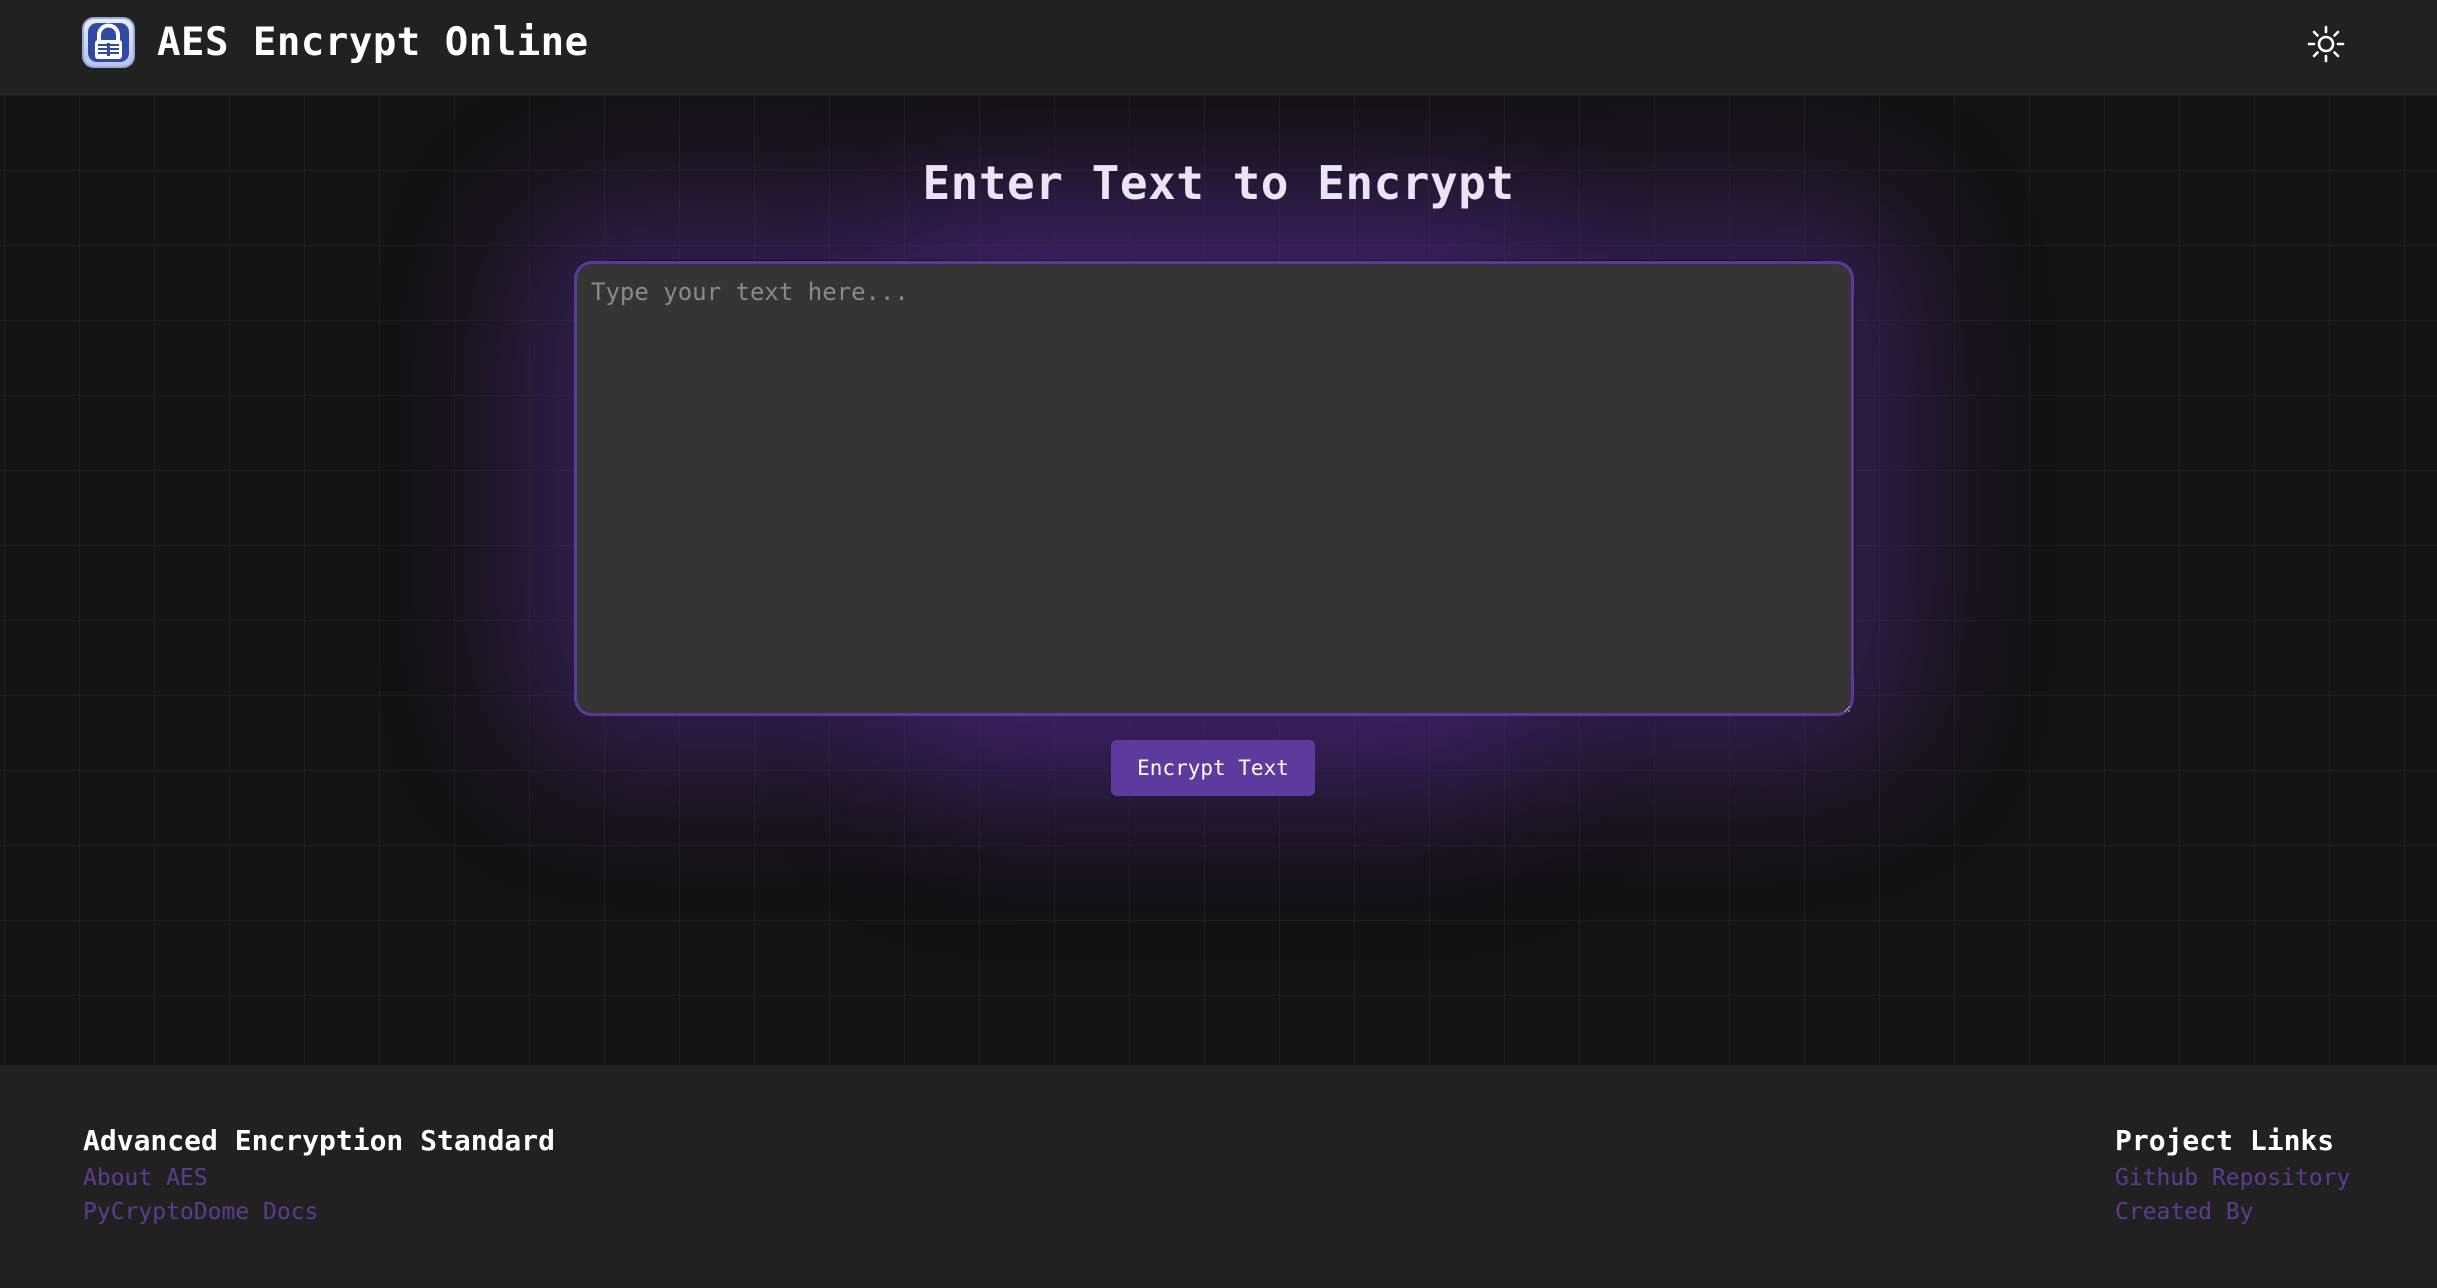 This screenshot has height=1288, width=2437. Describe the element at coordinates (319, 1212) in the screenshot. I see `pycryptodome-docs-link: PyCryptoDome Docs` at that location.